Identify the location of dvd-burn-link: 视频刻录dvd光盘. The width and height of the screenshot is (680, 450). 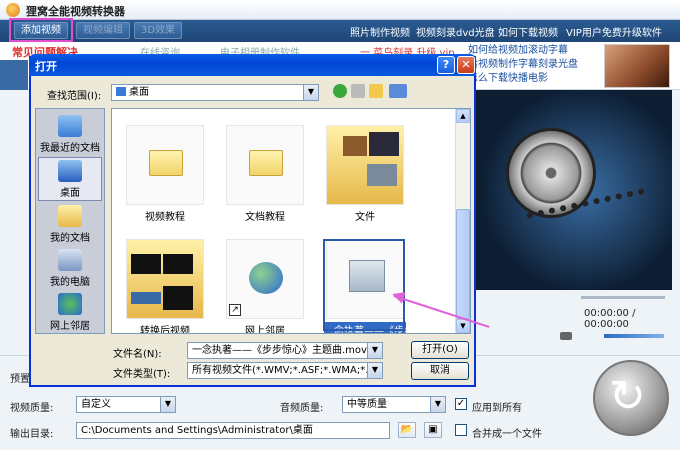
(455, 31).